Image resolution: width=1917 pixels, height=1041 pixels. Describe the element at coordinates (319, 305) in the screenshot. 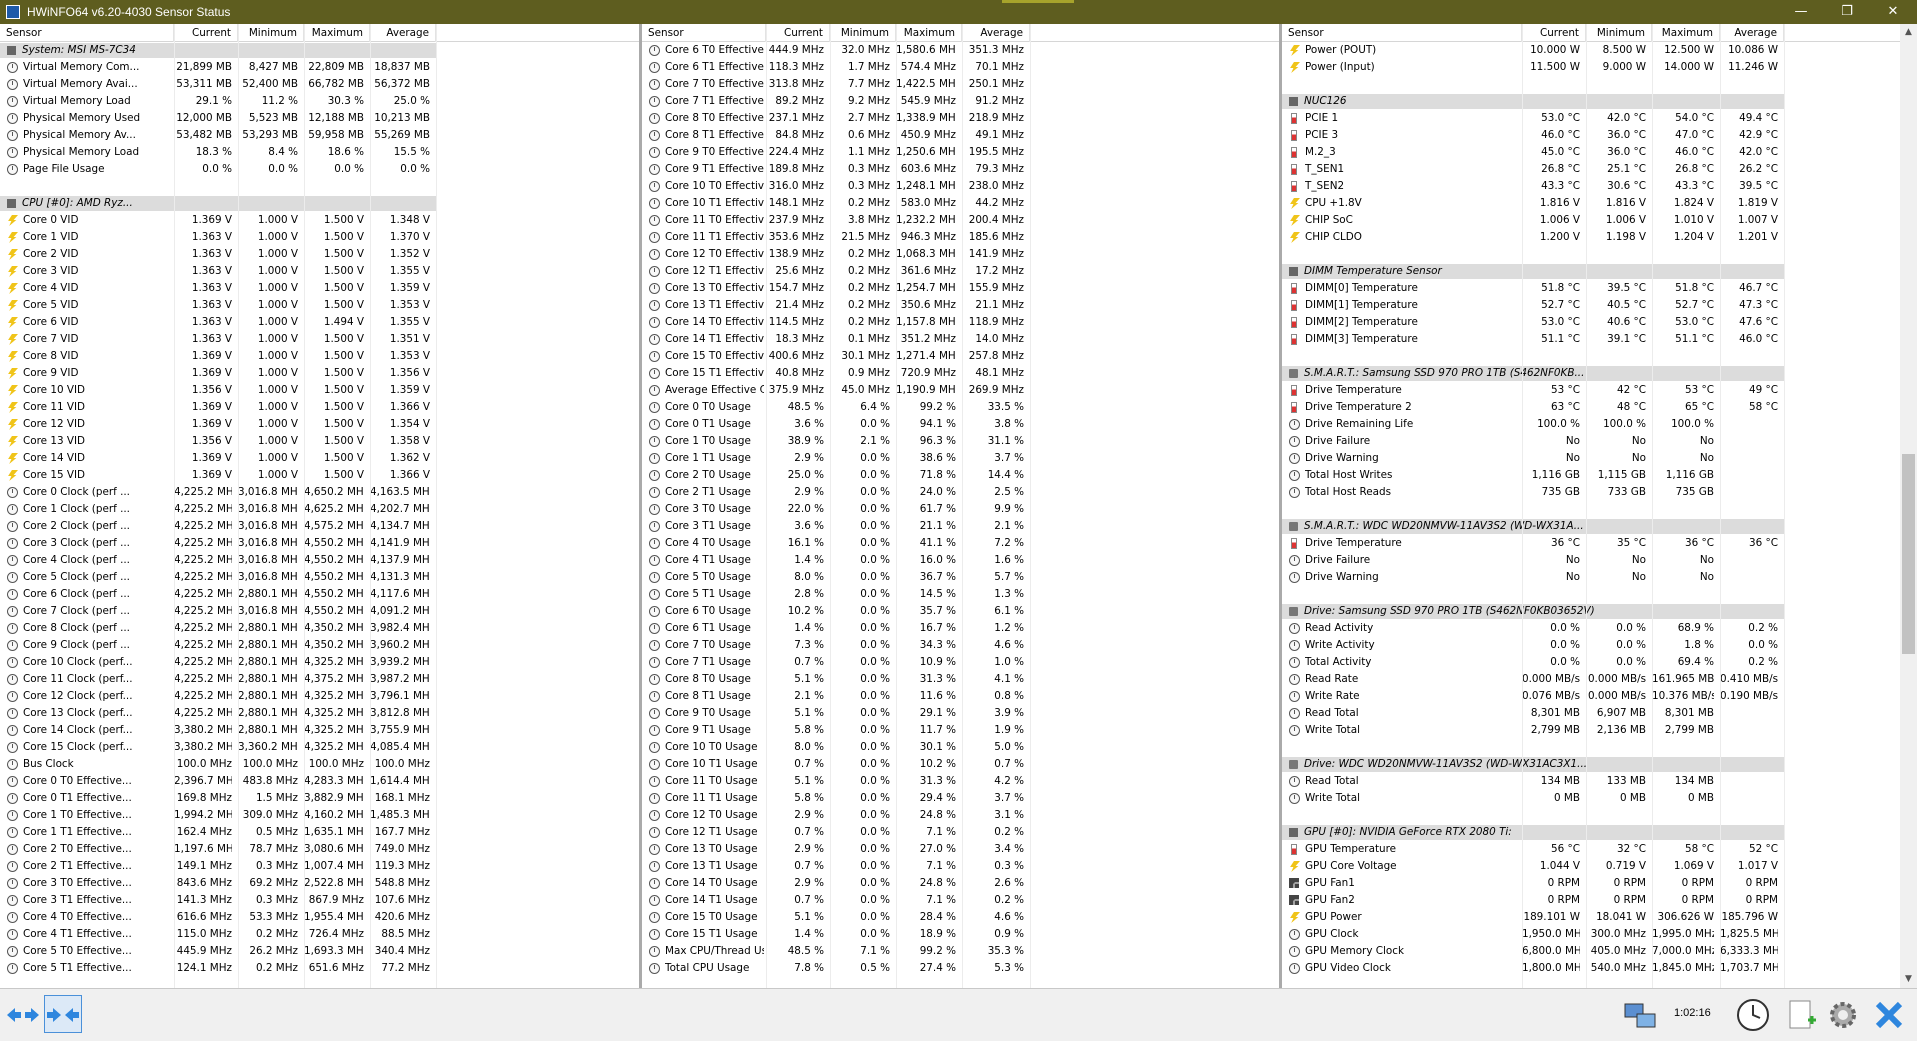

I see `sensor-row: Core 5 VID 1.363 V 1.000 V 1.500 V 1.353 V` at that location.